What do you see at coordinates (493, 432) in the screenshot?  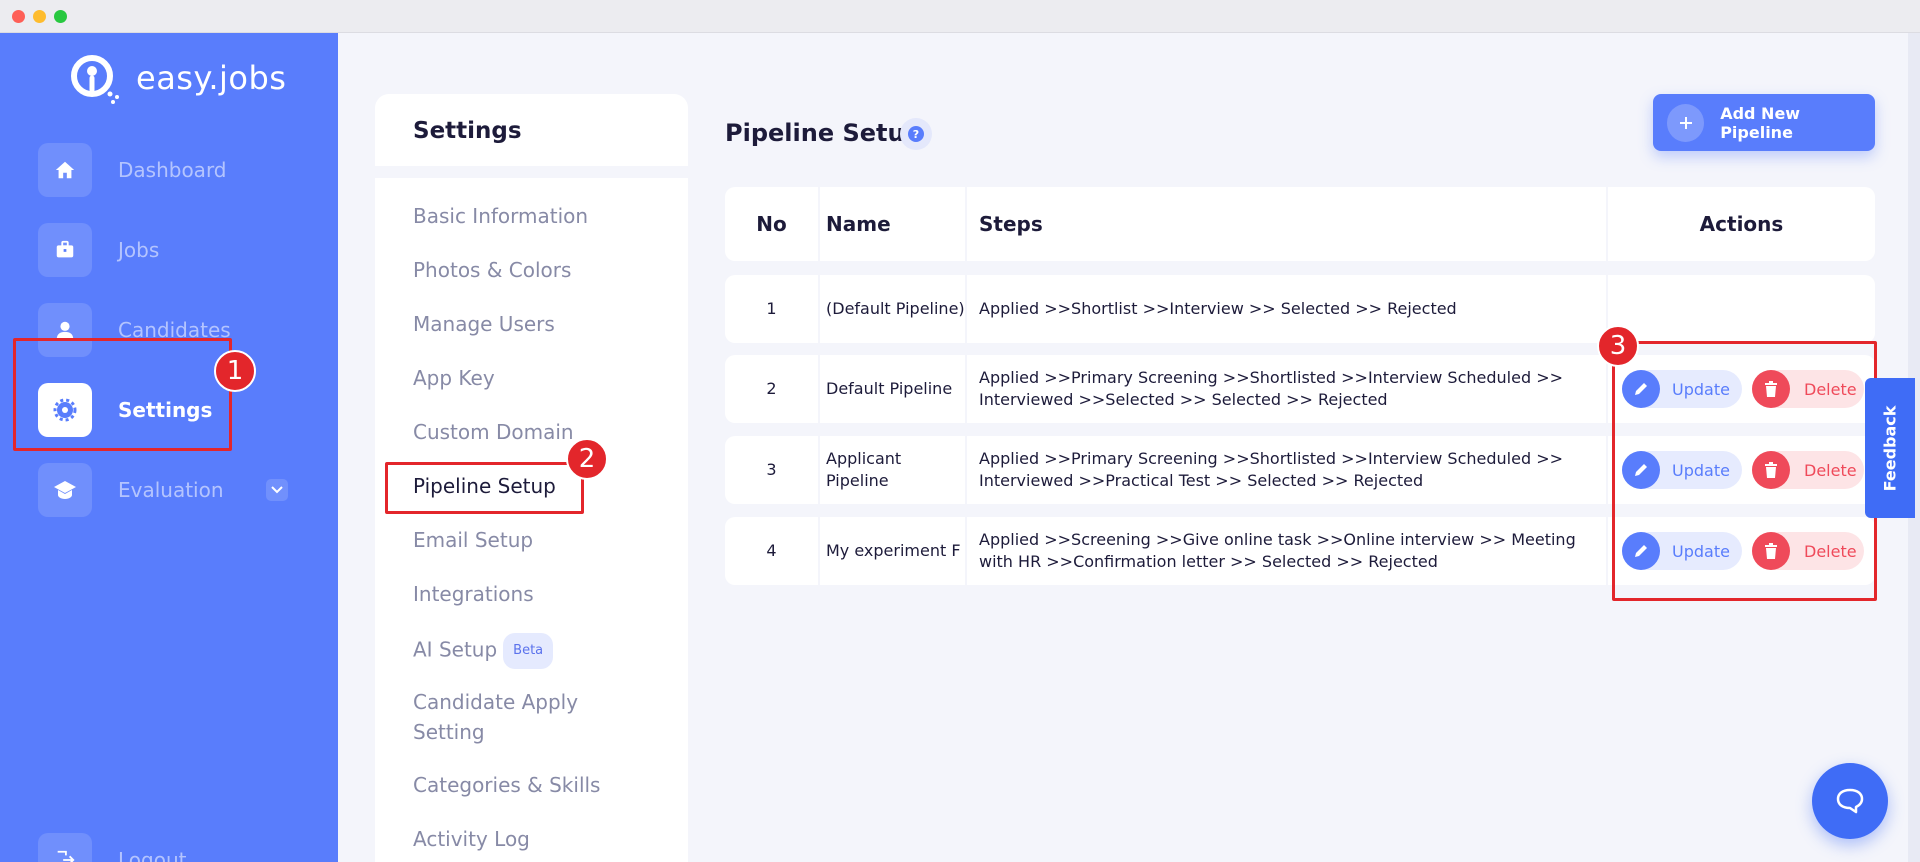 I see `settings-item-custom-domain: Custom Domain` at bounding box center [493, 432].